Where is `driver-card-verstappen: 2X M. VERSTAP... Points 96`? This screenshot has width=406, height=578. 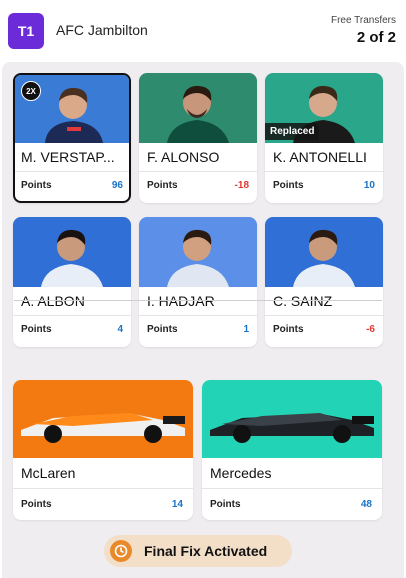
driver-card-verstappen: 2X M. VERSTAP... Points 96 is located at coordinates (72, 138).